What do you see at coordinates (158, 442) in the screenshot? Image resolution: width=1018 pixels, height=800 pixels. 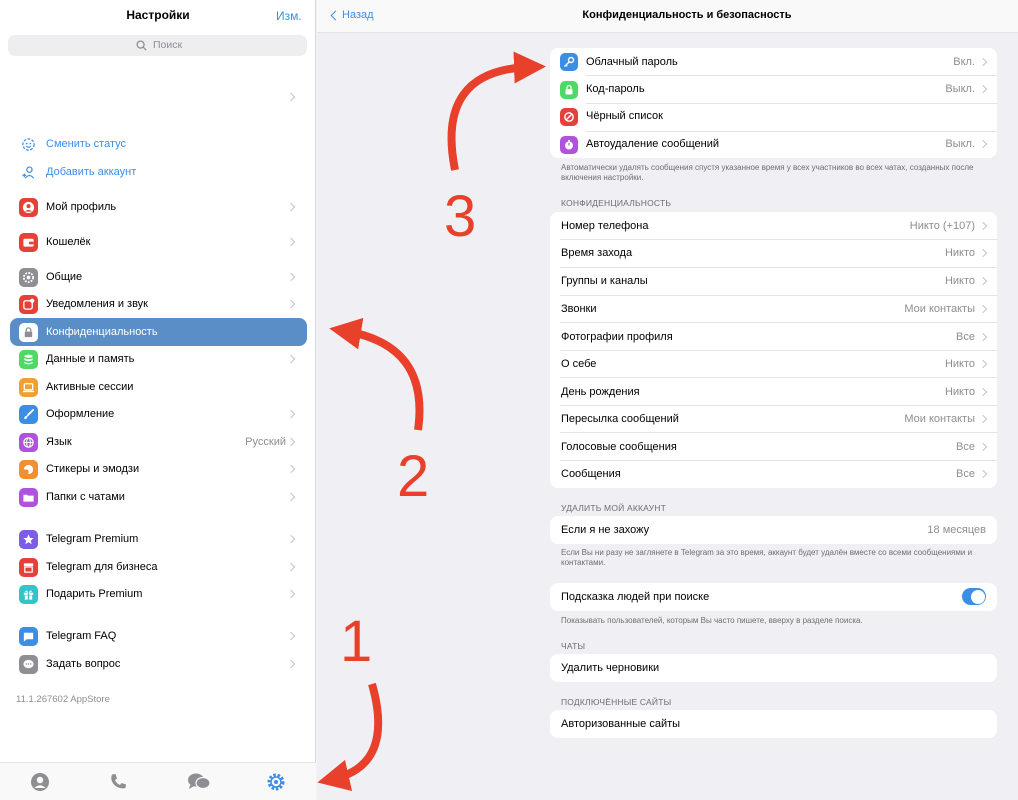 I see `sidebar-item-language: Язык Русский` at bounding box center [158, 442].